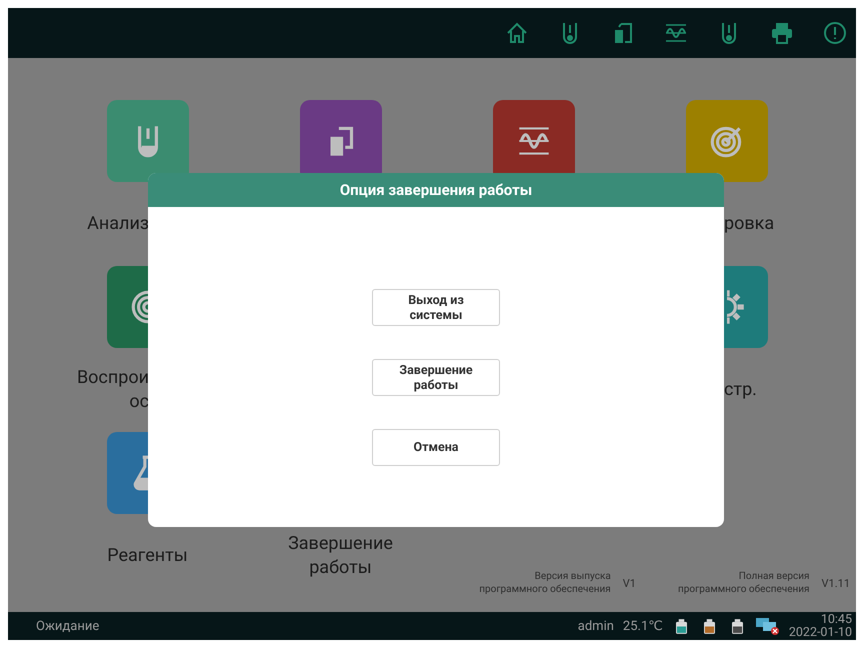  I want to click on tile-label: стр., so click(740, 390).